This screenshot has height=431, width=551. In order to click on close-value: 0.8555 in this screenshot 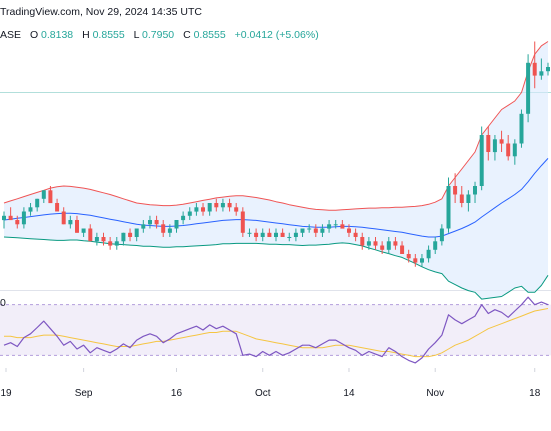, I will do `click(210, 35)`.